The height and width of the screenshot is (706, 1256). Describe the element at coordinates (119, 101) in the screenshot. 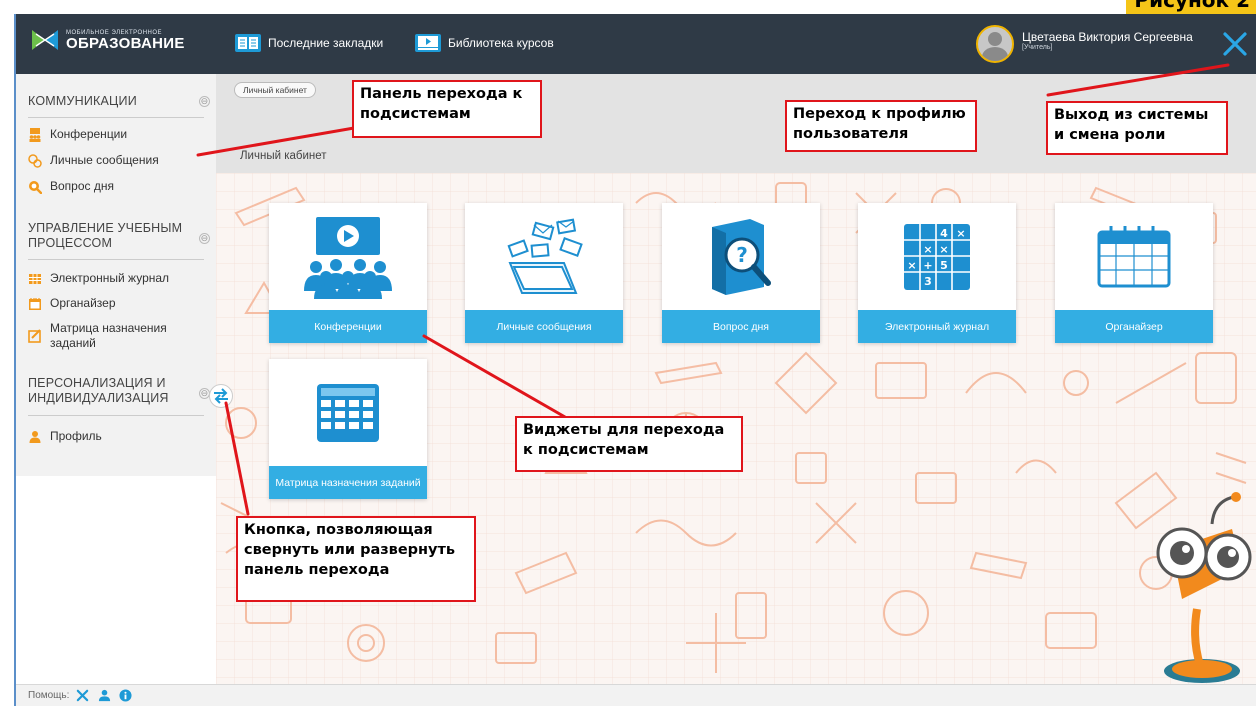

I see `section-communications: КОММУНИКАЦИИ ⊖` at that location.